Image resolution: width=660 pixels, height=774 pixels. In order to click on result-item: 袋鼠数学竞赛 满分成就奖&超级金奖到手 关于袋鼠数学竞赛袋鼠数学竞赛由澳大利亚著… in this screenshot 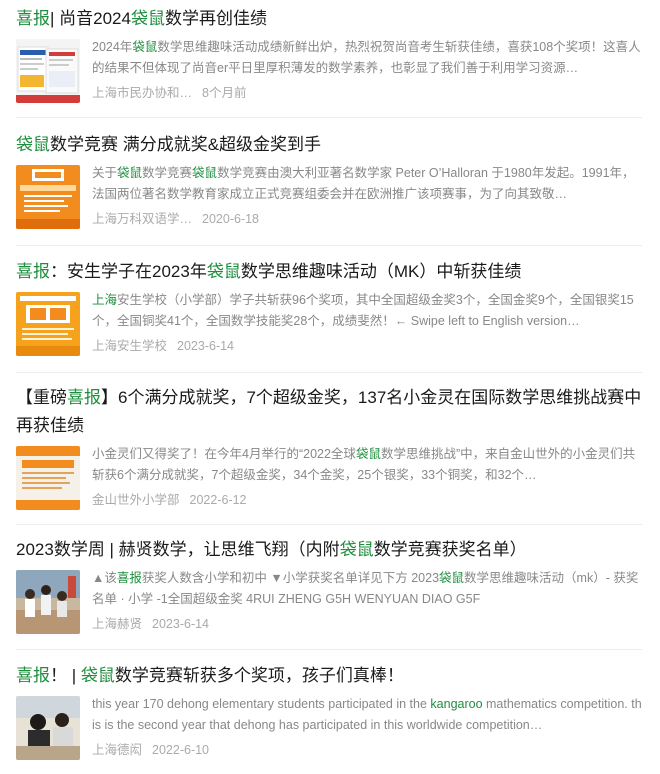, I will do `click(329, 180)`.